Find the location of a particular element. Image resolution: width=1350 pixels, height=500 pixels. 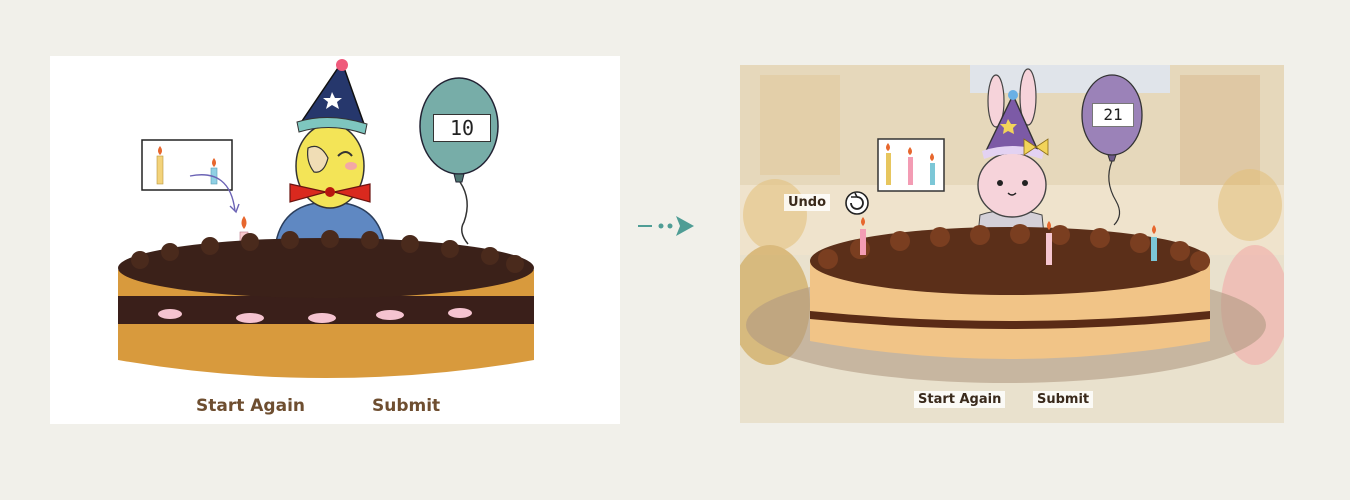

left-balloon-number: 10 is located at coordinates (462, 128).